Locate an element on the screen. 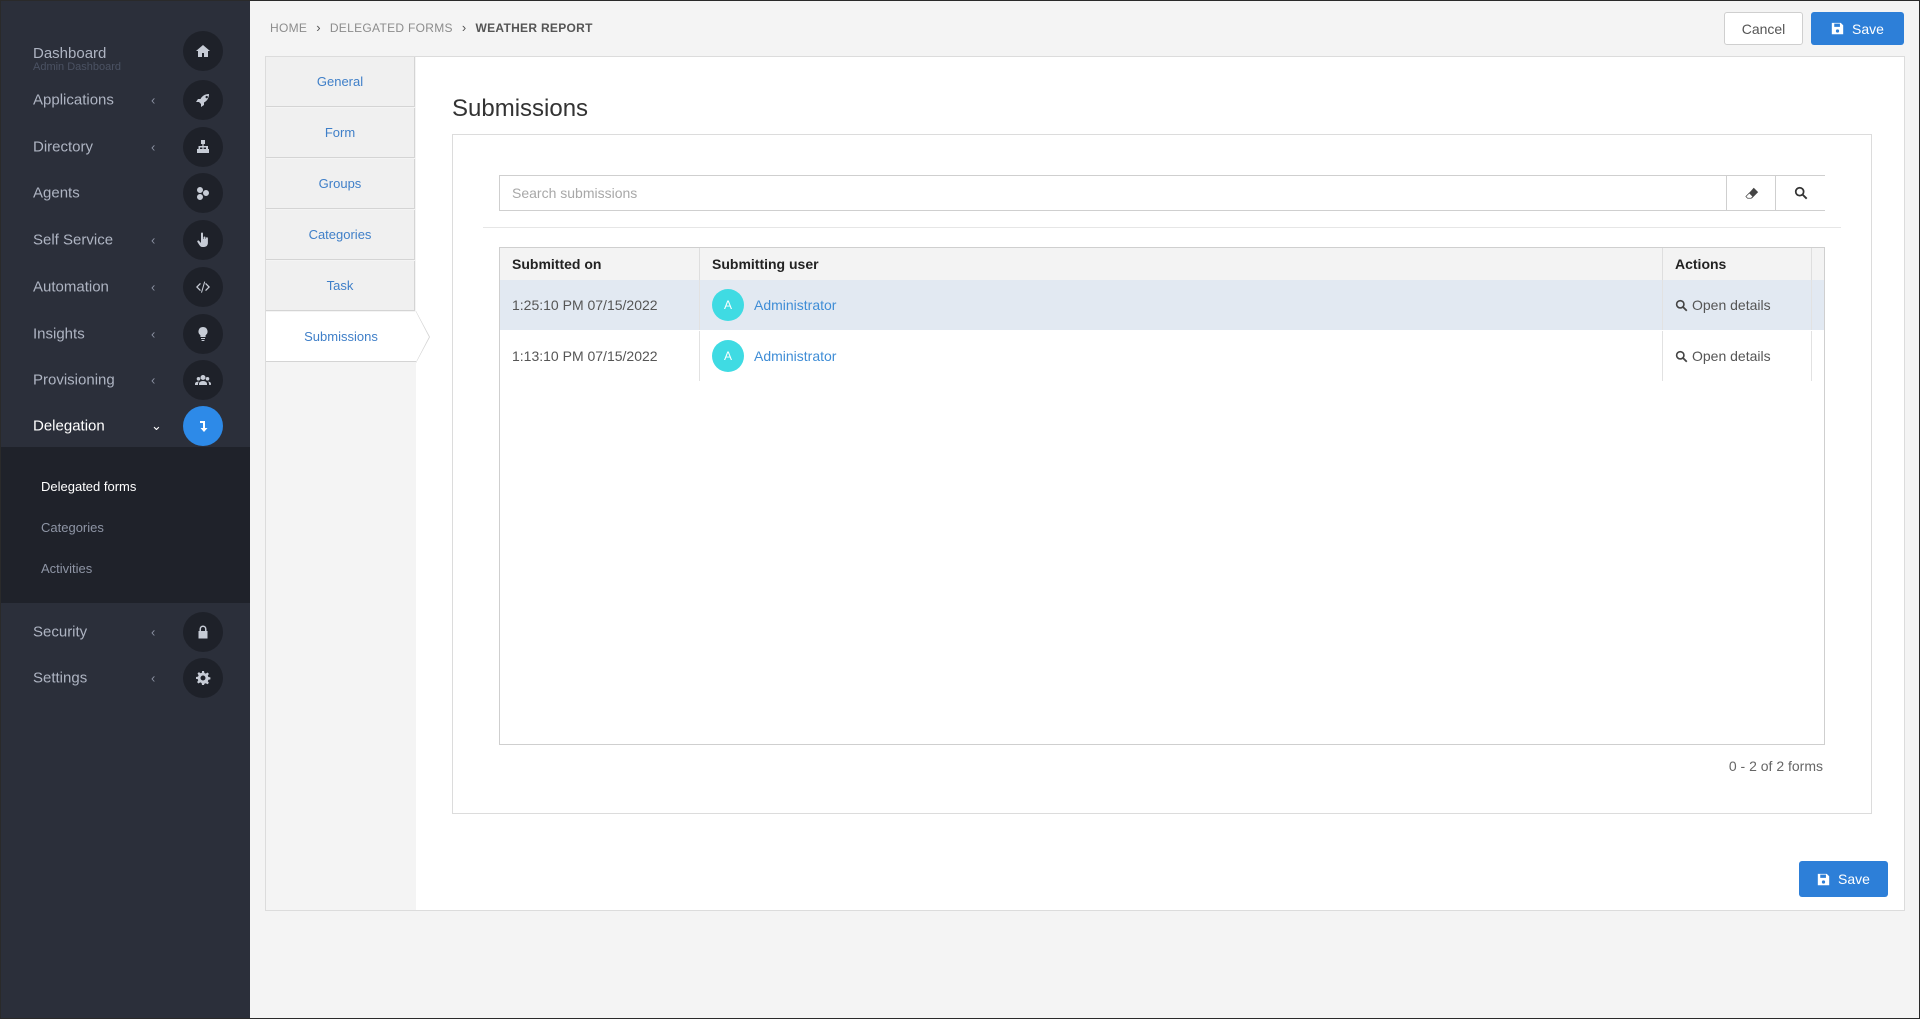 The width and height of the screenshot is (1920, 1019). lightbulb-icon is located at coordinates (203, 334).